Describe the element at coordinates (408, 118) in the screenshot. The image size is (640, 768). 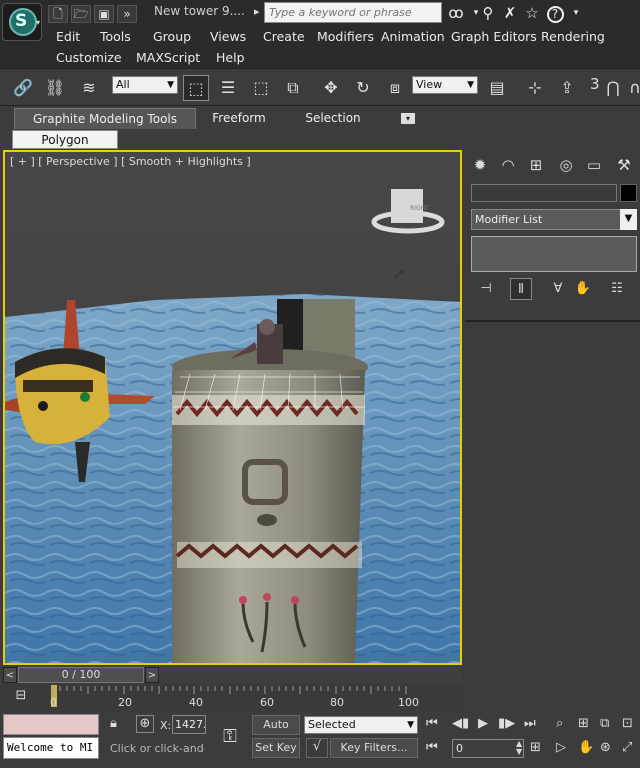
I see `ribbon-minimize-icon: ▾` at that location.